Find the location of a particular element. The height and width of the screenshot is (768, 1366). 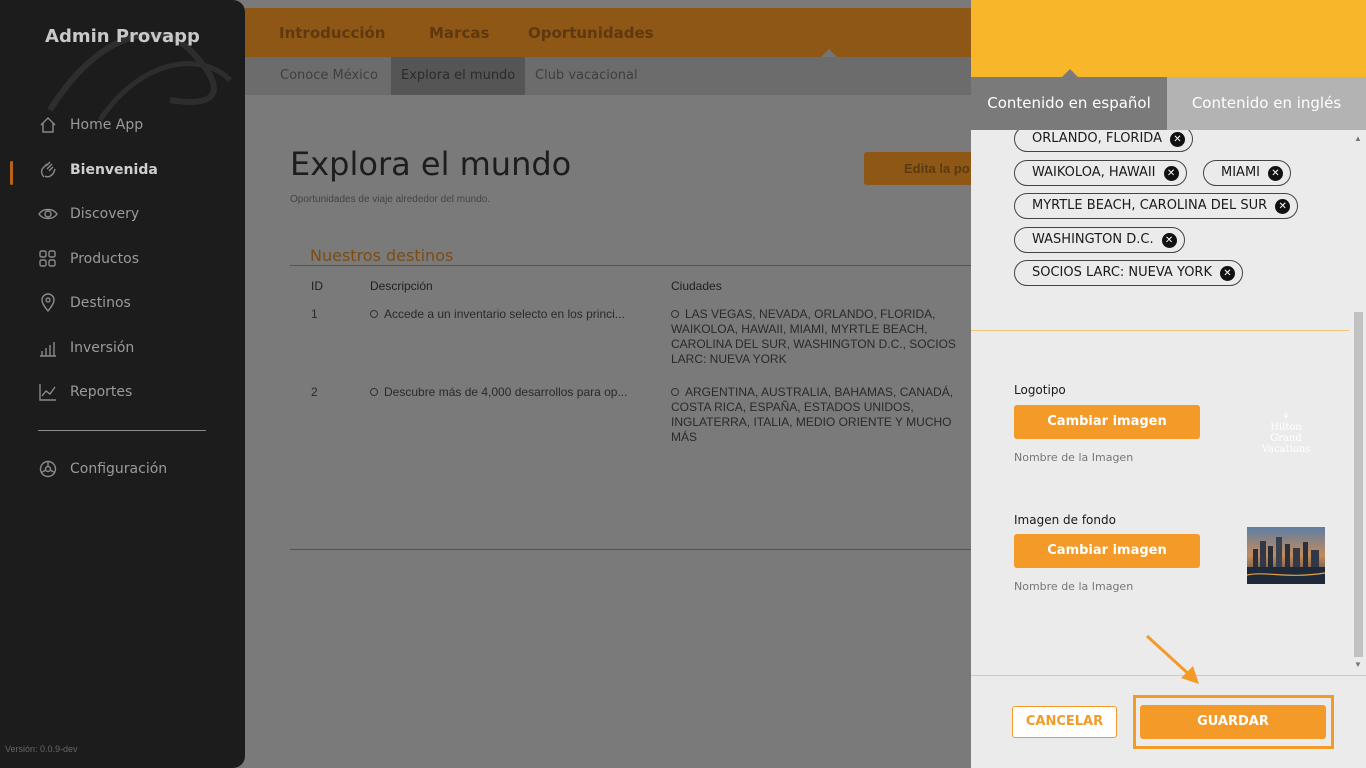

sidebar-item-label: Destinos is located at coordinates (100, 303).